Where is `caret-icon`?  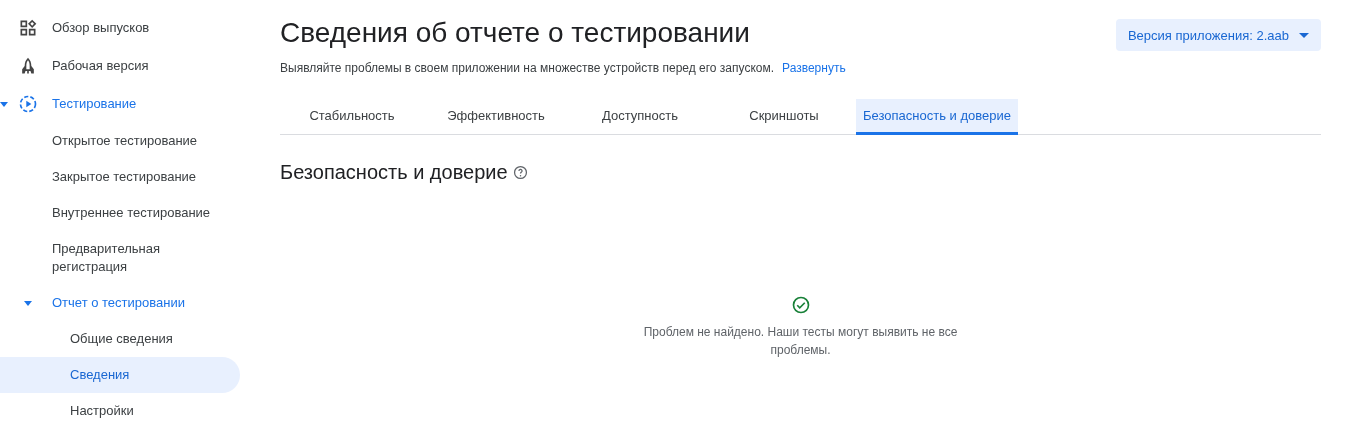 caret-icon is located at coordinates (1304, 35).